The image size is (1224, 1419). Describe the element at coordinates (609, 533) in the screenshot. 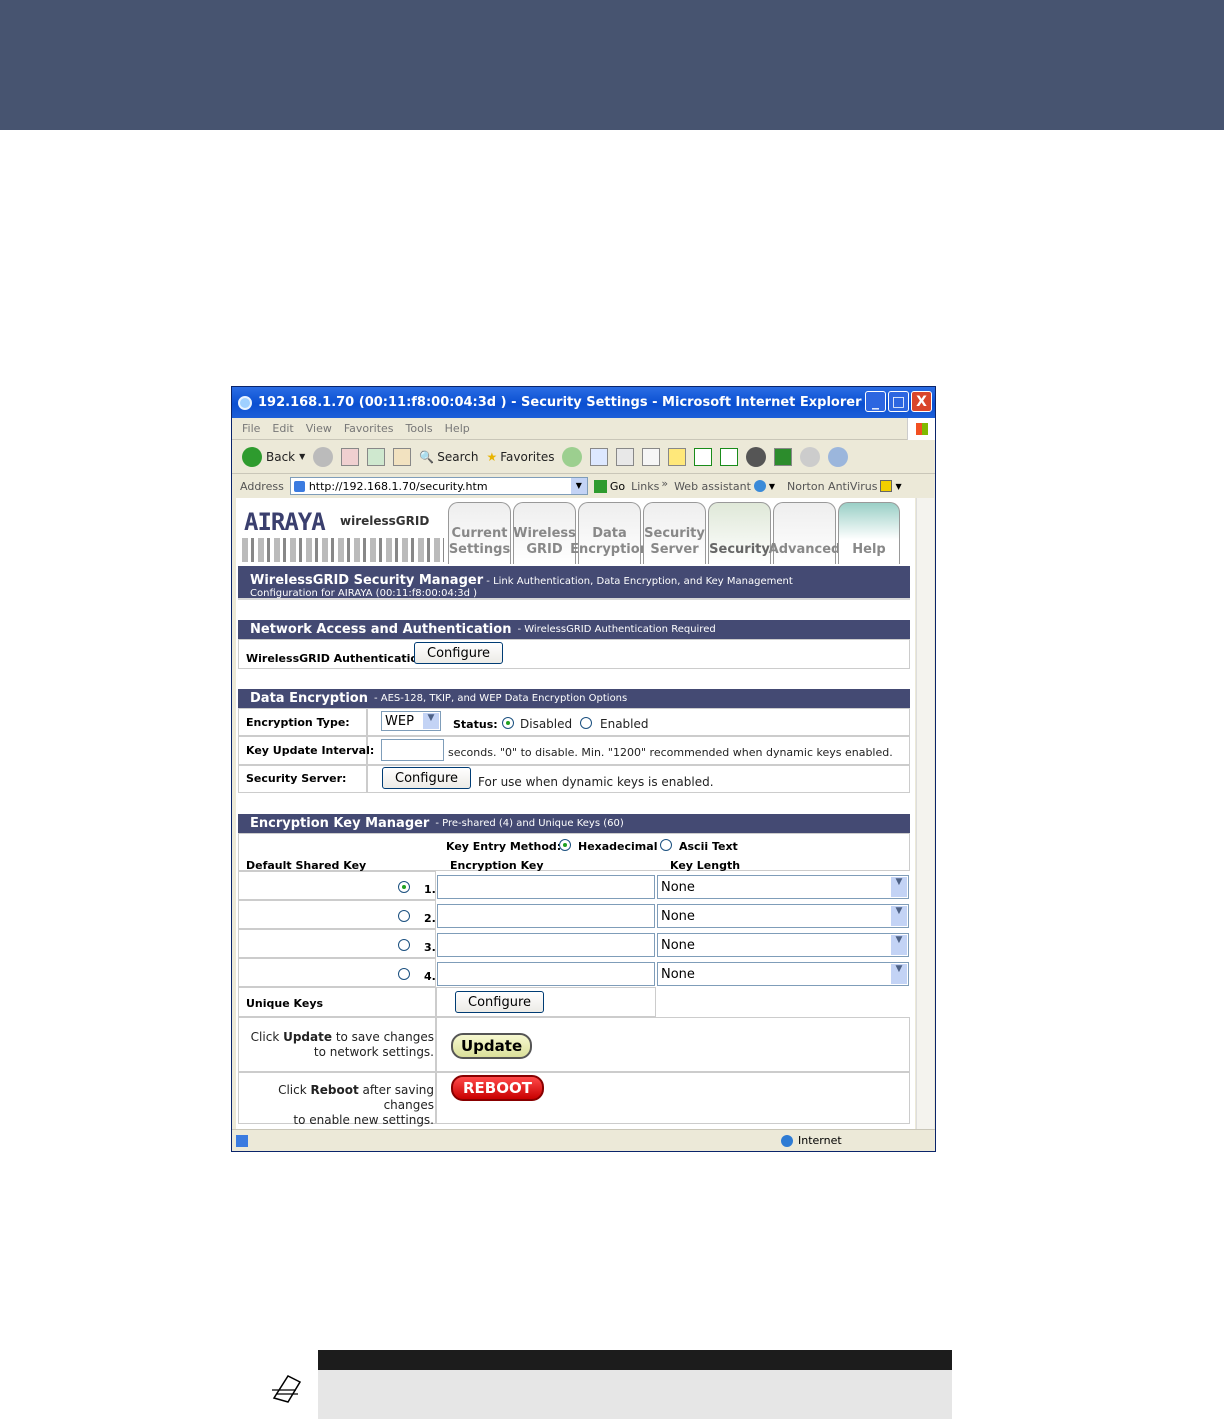

I see `tab-data-encryption: Data Encryption` at that location.